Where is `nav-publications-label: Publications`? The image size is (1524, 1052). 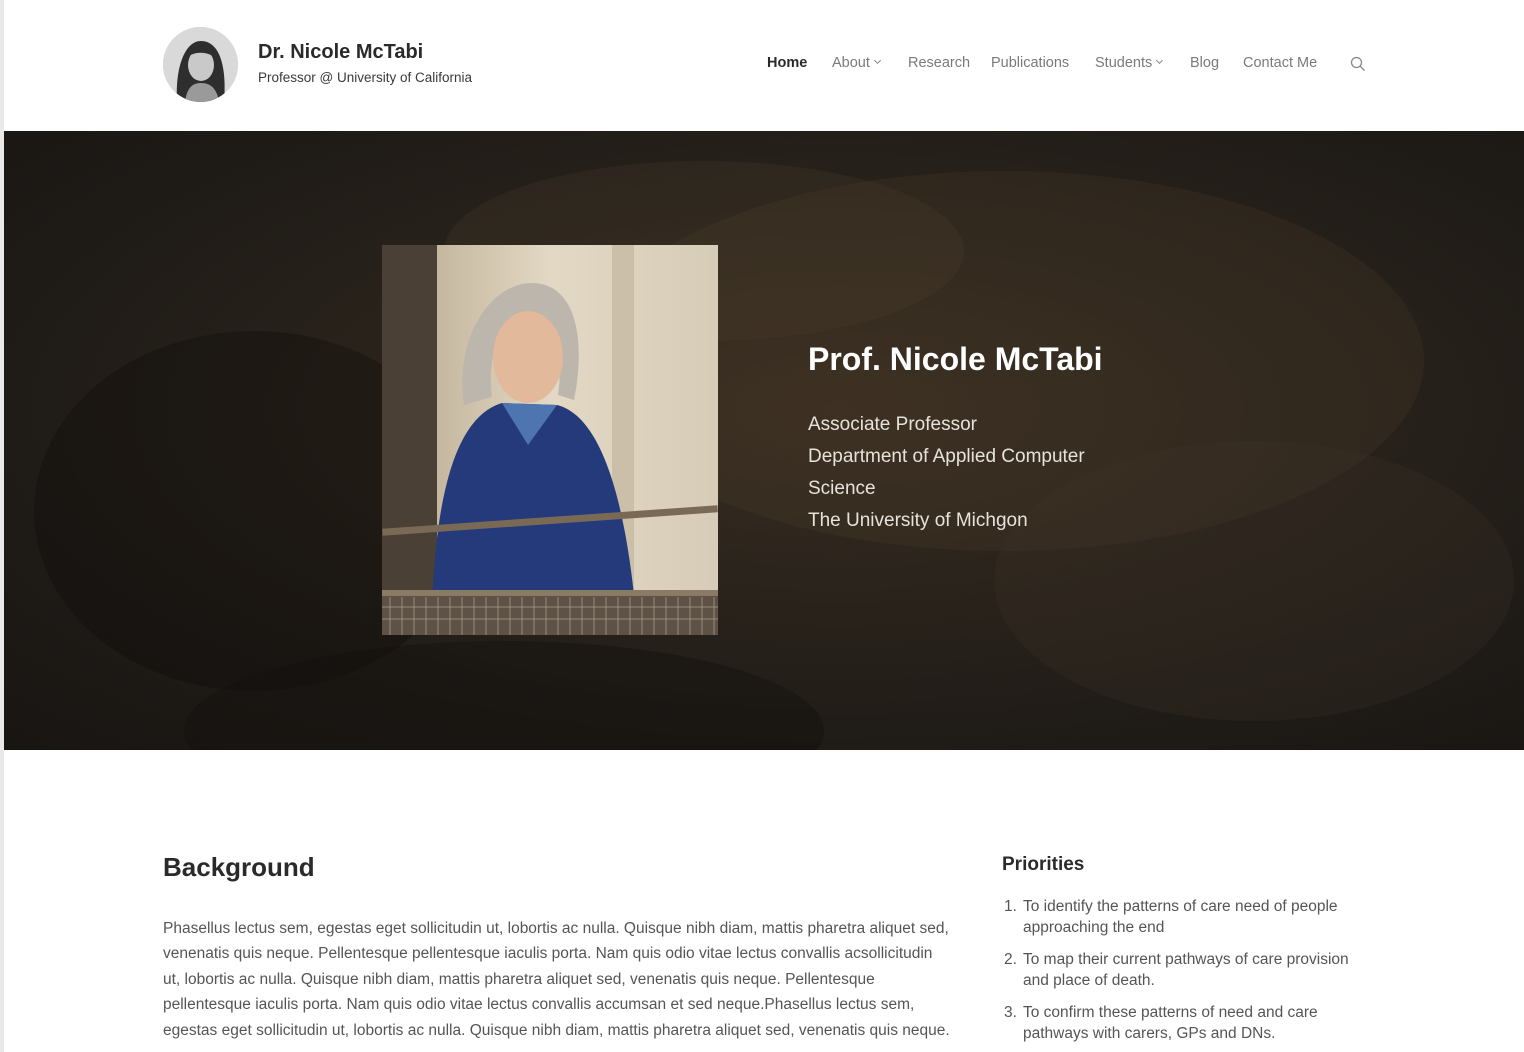
nav-publications-label: Publications is located at coordinates (1030, 63).